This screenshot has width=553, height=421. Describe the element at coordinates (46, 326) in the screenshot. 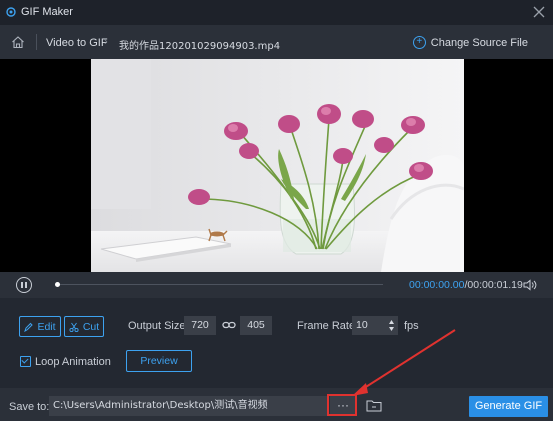

I see `edit-label: Edit` at that location.